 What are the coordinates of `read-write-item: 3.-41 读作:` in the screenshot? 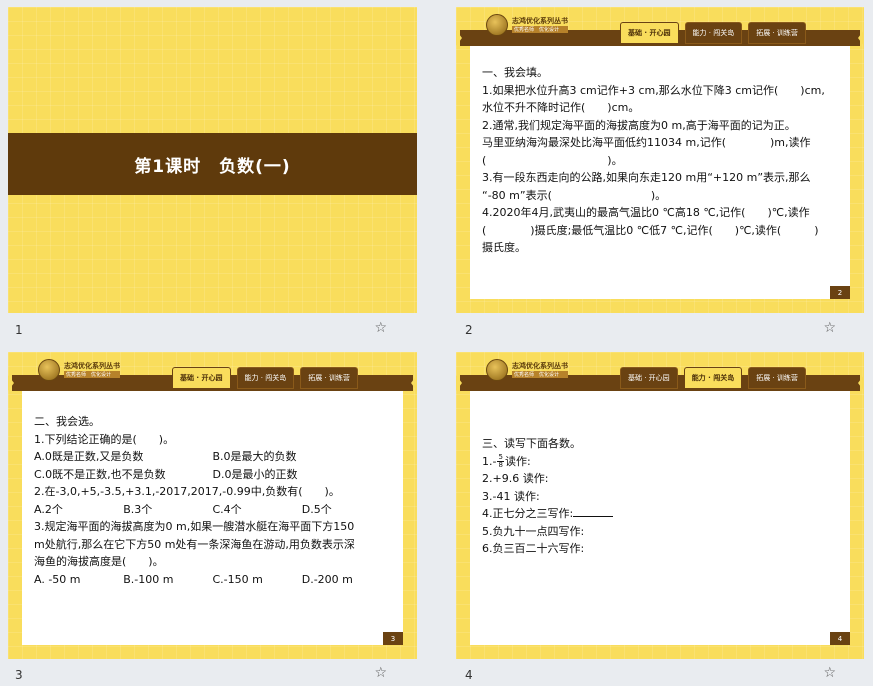 It's located at (660, 497).